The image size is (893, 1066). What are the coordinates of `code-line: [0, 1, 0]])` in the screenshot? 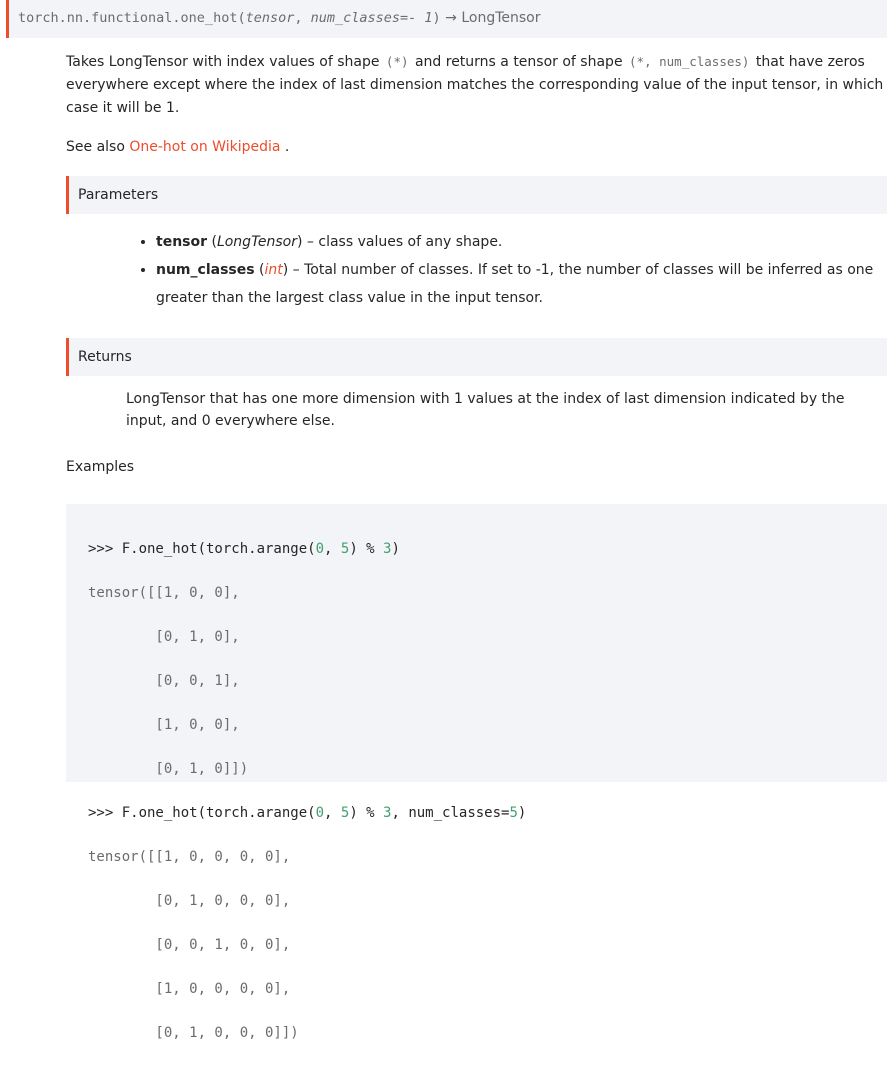 It's located at (168, 769).